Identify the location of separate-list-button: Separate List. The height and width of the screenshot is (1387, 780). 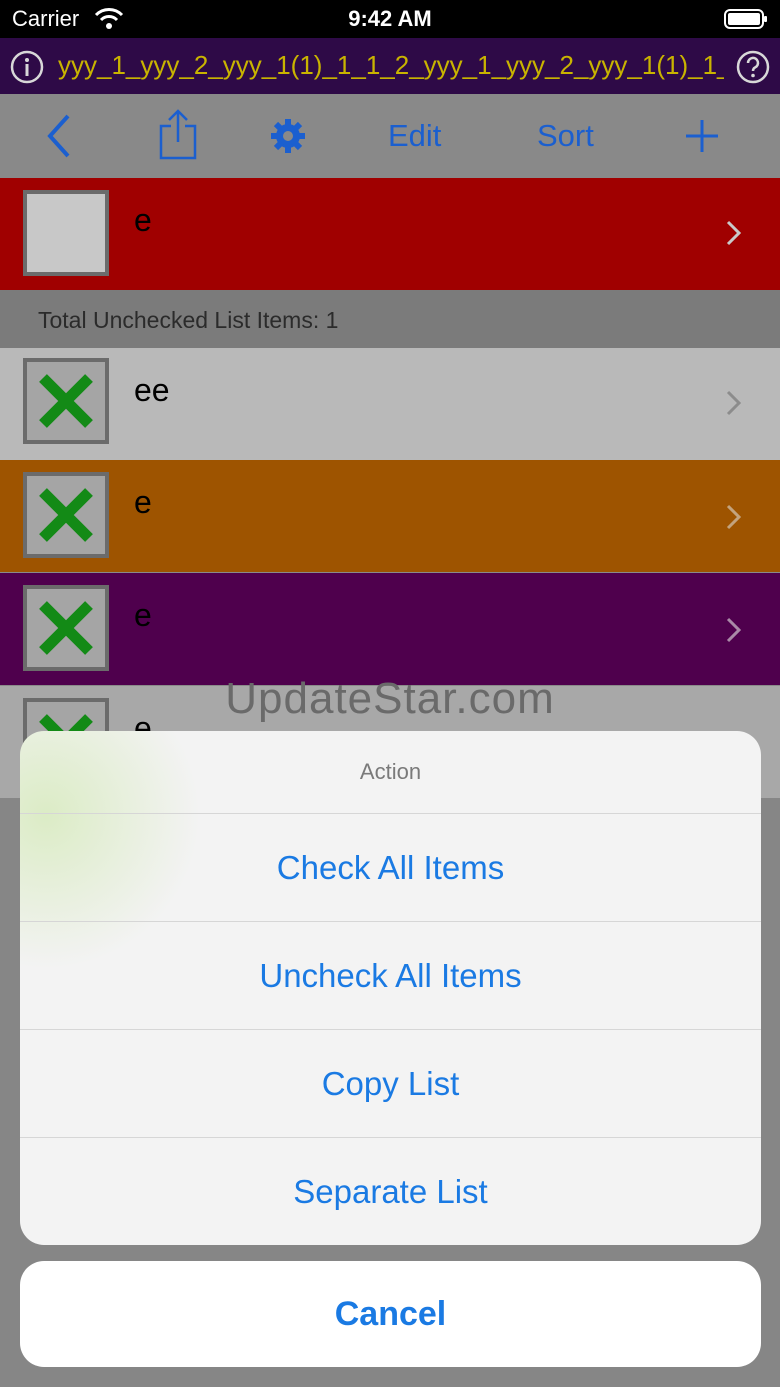
(390, 1191).